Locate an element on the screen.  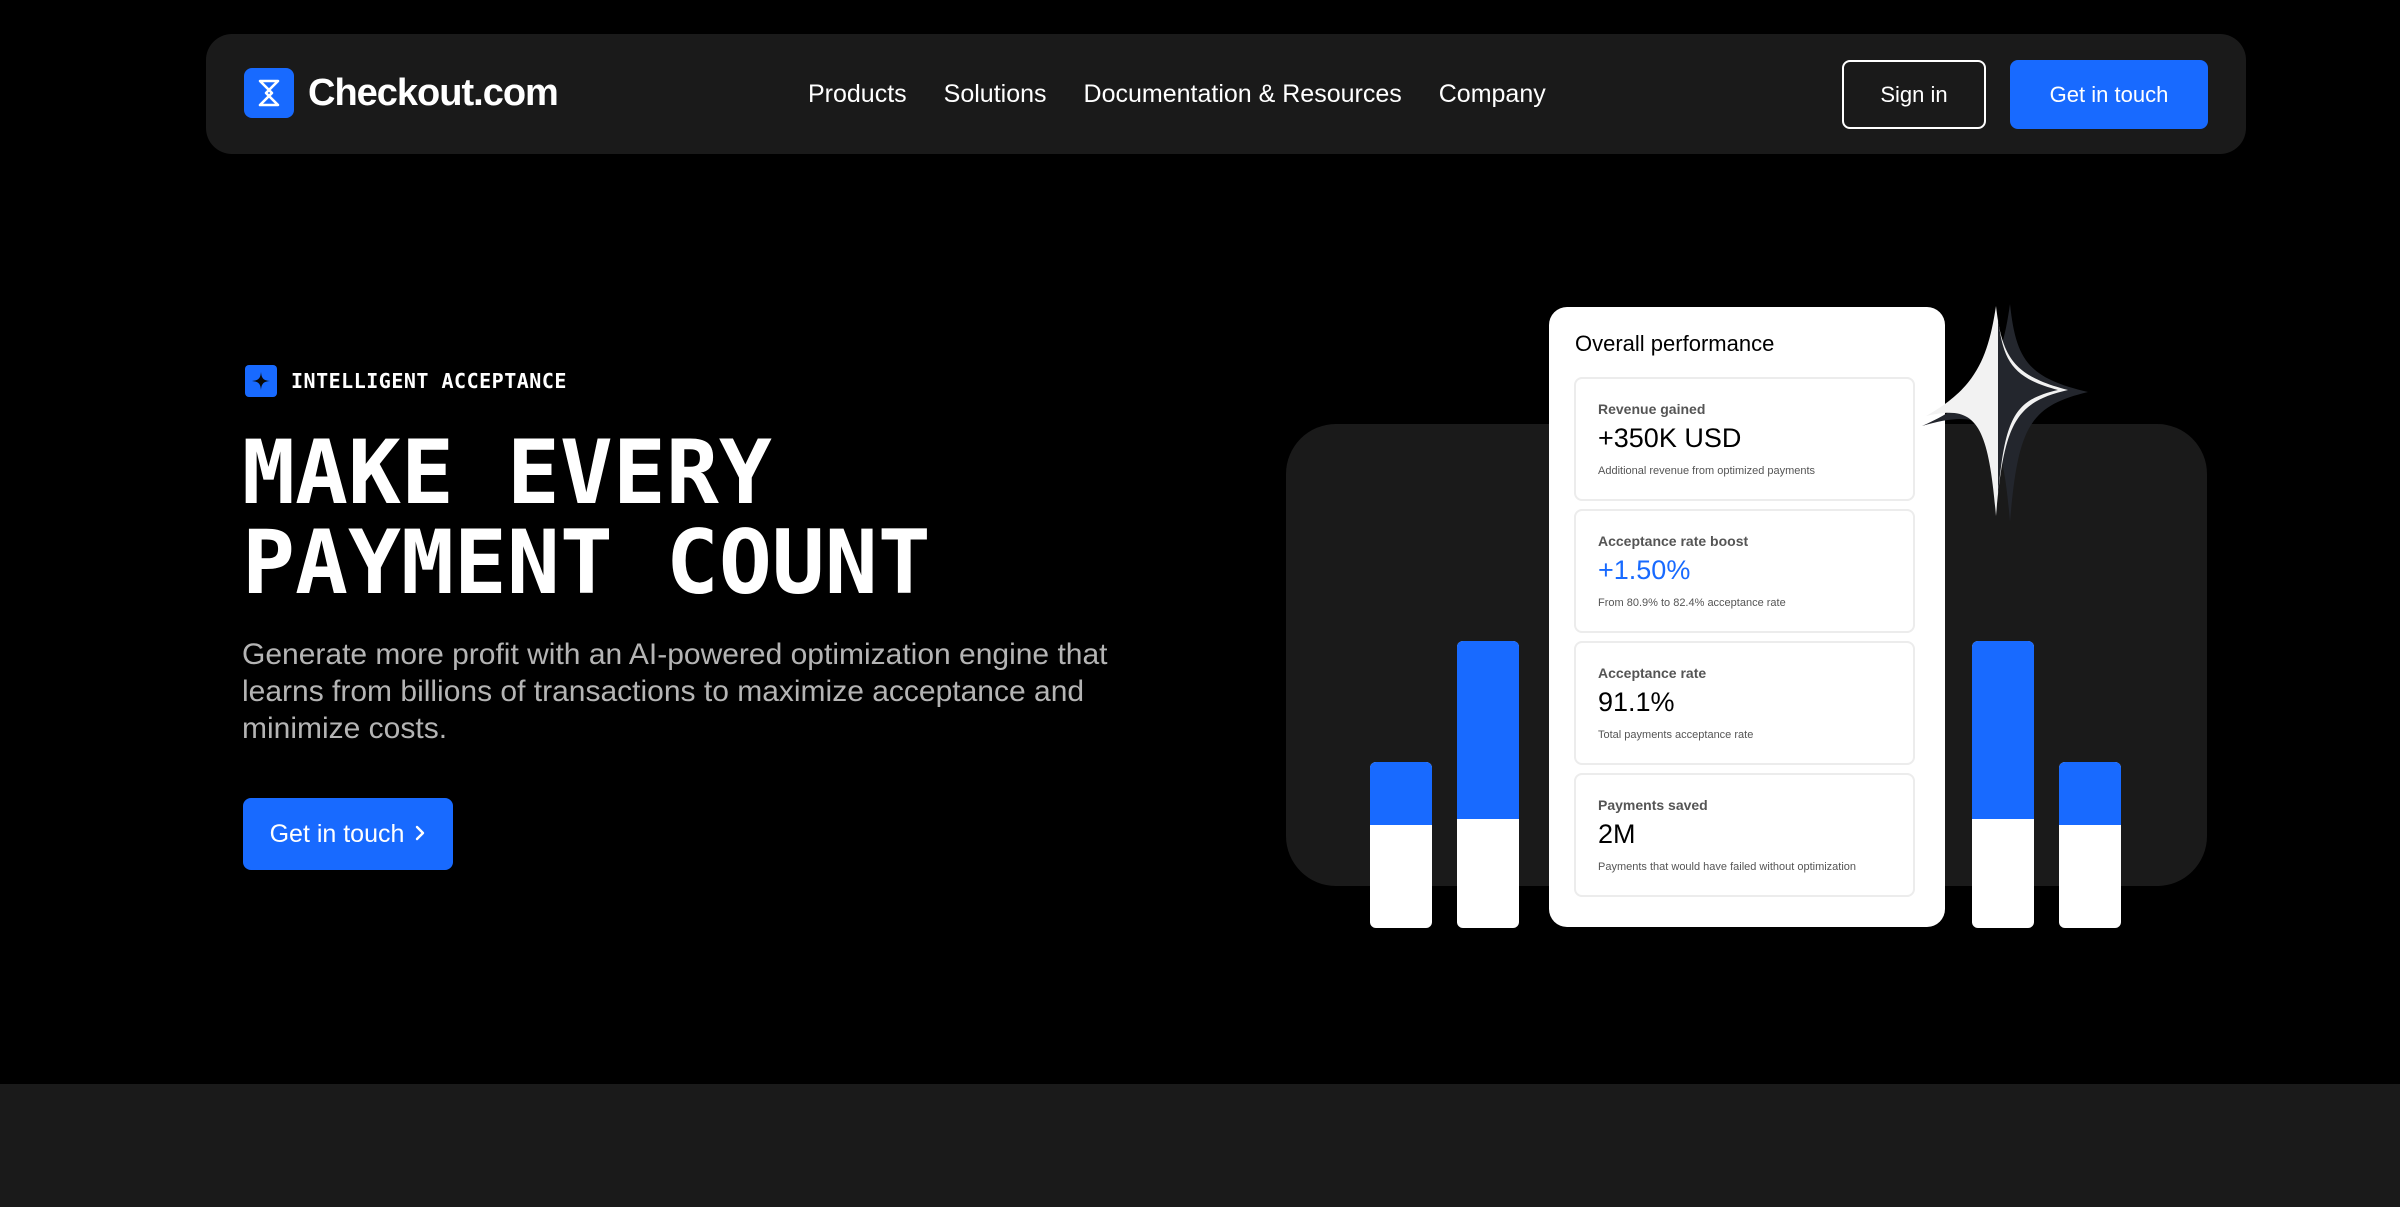
checkout-logo-icon is located at coordinates (269, 93).